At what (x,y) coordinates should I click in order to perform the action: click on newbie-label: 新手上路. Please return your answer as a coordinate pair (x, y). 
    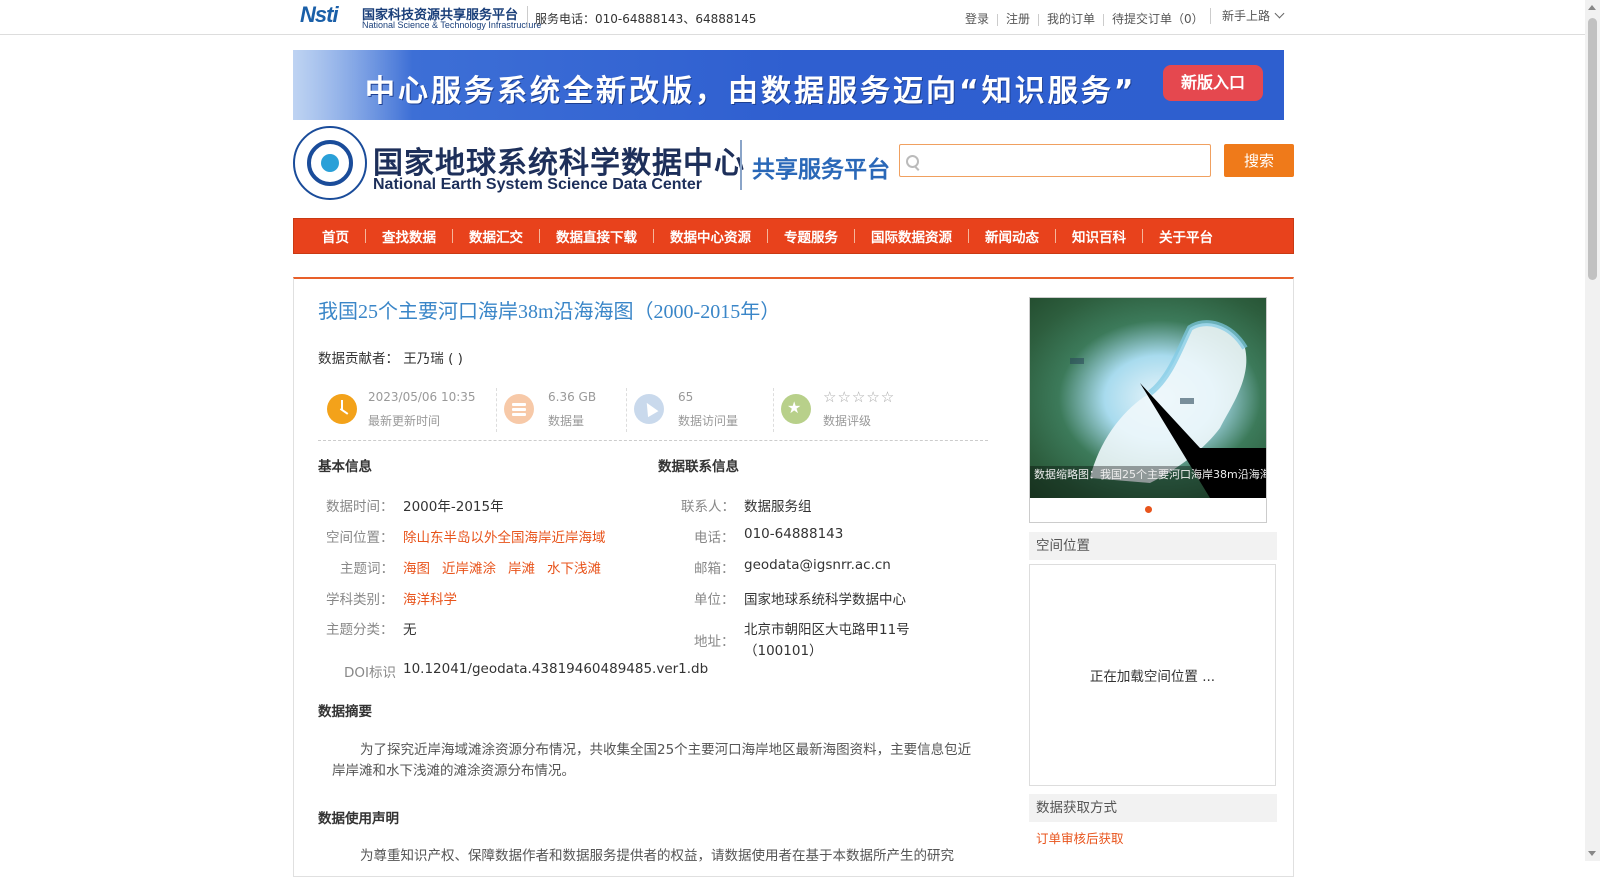
    Looking at the image, I should click on (1246, 16).